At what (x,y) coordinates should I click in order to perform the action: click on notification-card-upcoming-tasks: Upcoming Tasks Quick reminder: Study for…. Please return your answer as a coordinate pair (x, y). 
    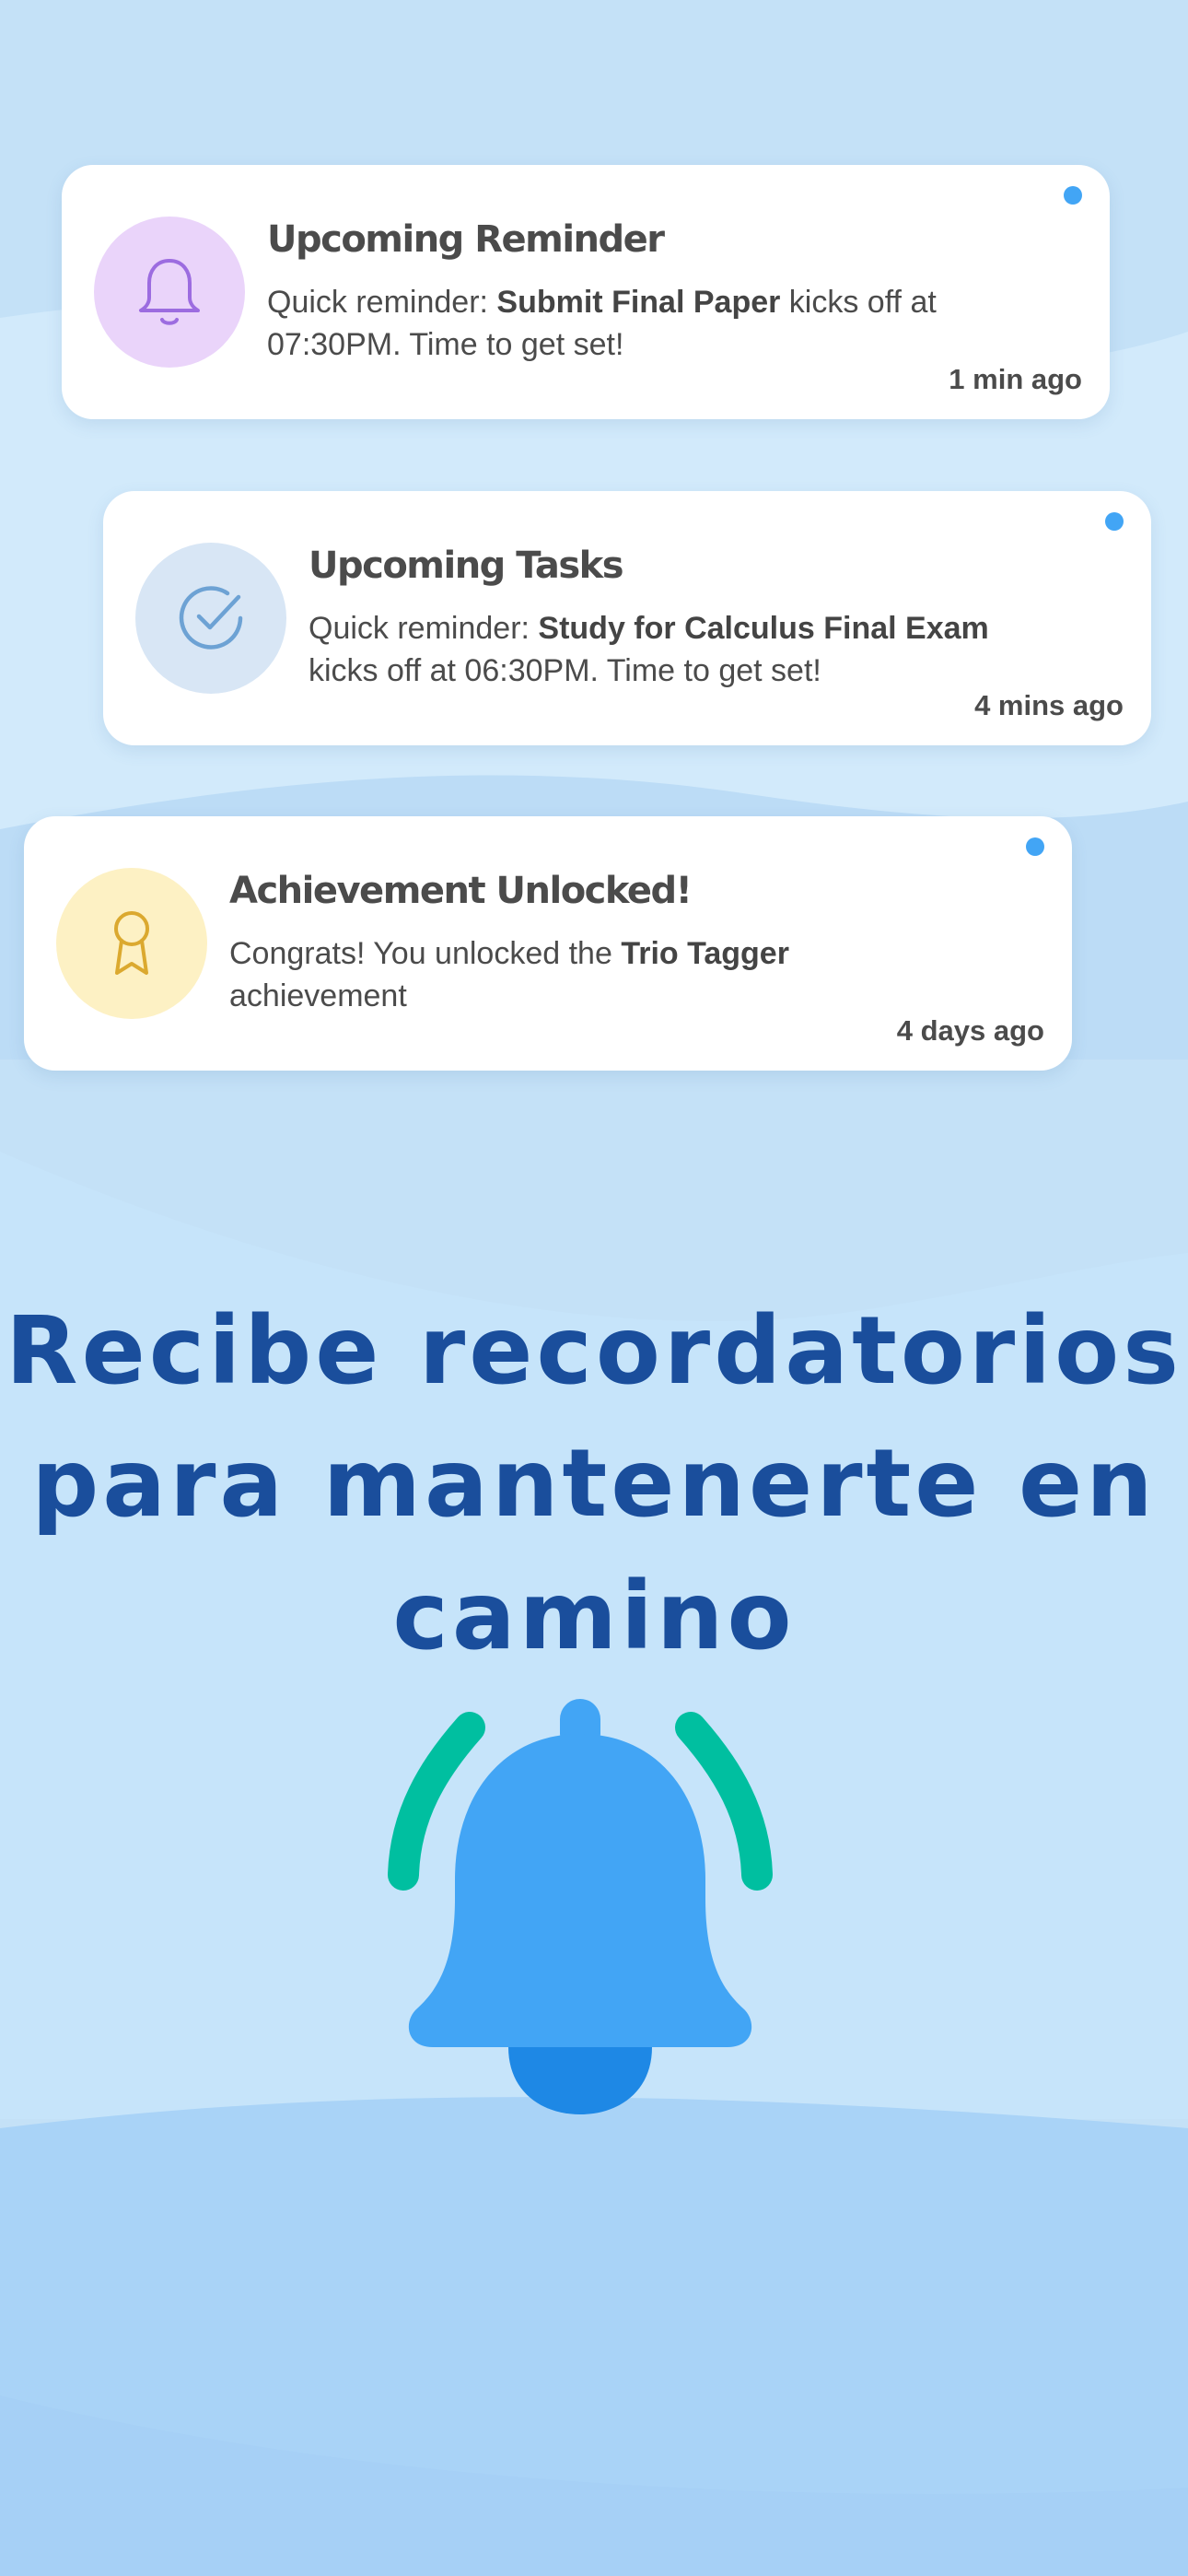
    Looking at the image, I should click on (627, 618).